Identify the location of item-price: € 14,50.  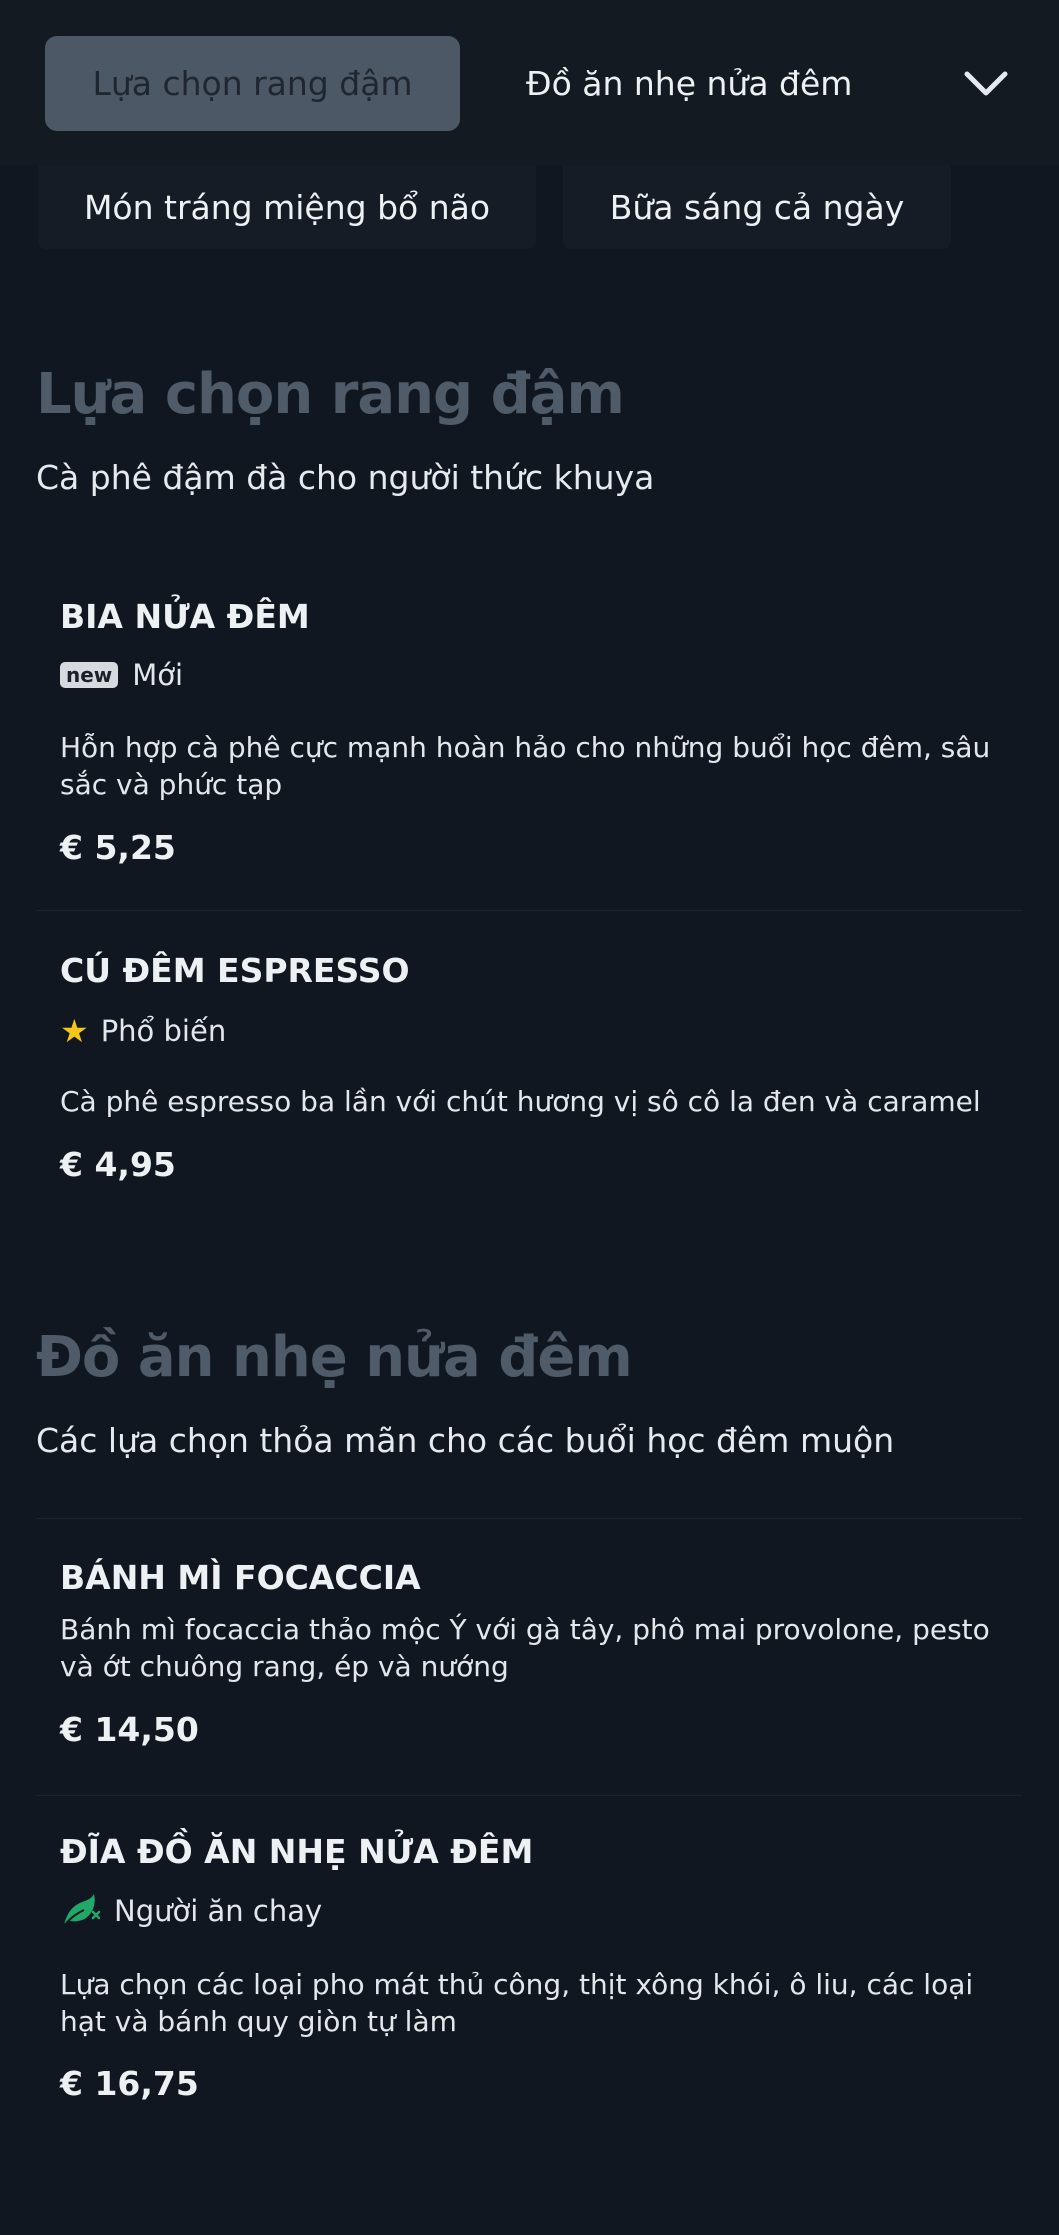
(129, 1729).